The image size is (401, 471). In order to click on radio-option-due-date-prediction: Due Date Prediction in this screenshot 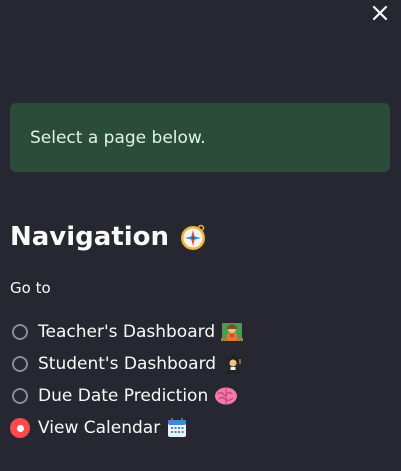, I will do `click(128, 396)`.